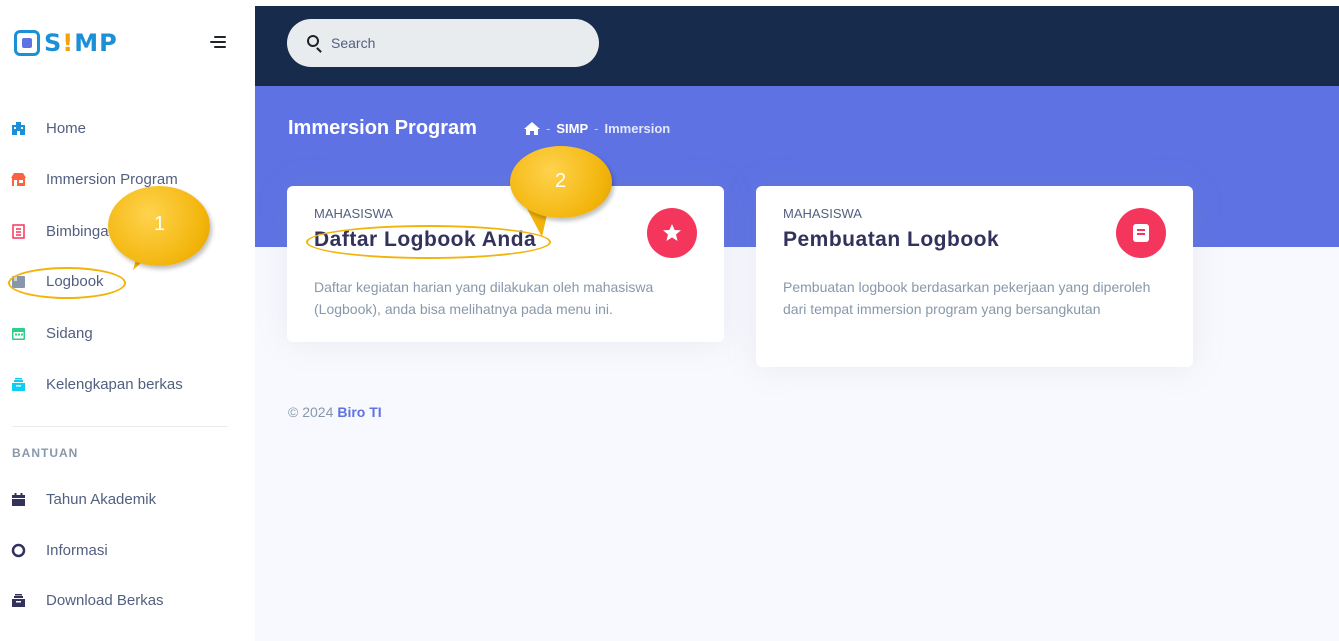 The image size is (1339, 641). What do you see at coordinates (67, 283) in the screenshot?
I see `highlight-ring-logbook` at bounding box center [67, 283].